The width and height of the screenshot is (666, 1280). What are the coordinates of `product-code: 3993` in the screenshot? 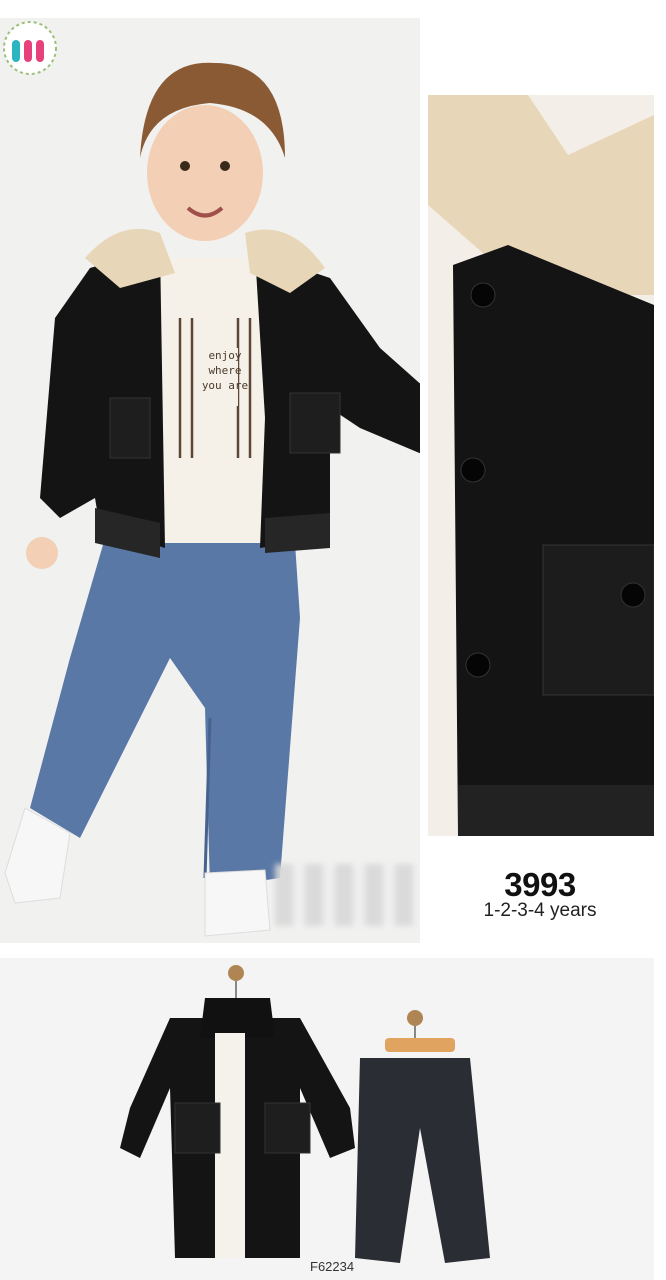 It's located at (540, 884).